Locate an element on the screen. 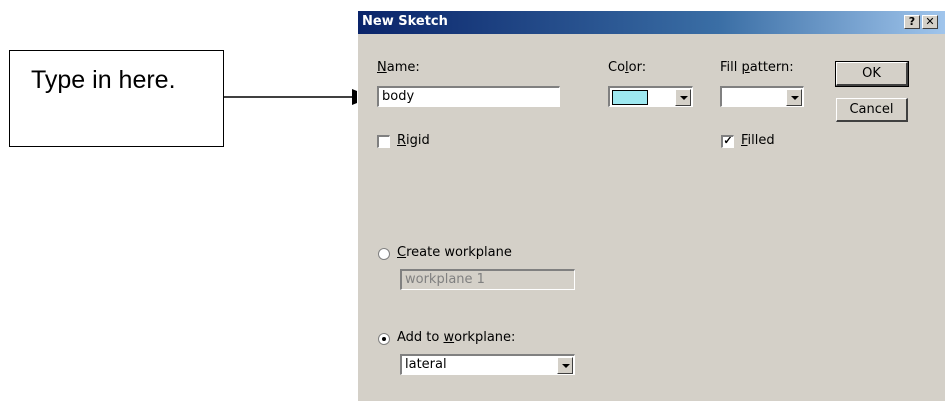  color-dropdown is located at coordinates (650, 96).